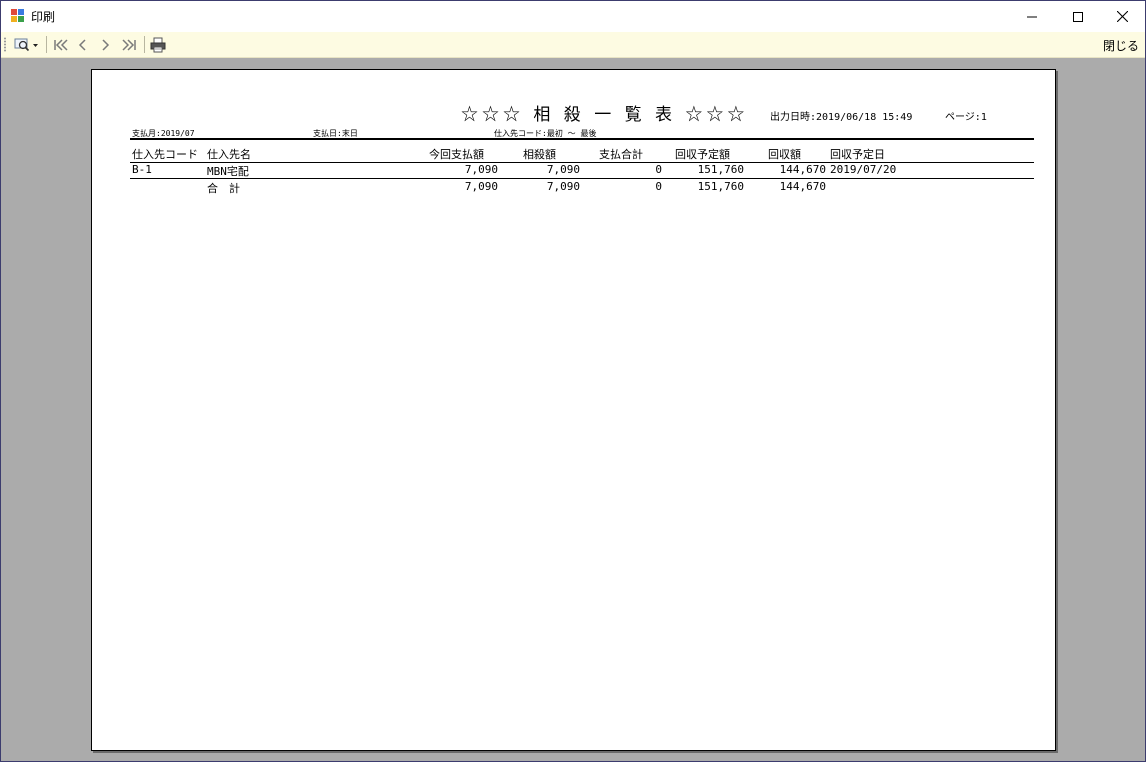 The width and height of the screenshot is (1146, 762). What do you see at coordinates (966, 117) in the screenshot?
I see `page-number: ページ:1` at bounding box center [966, 117].